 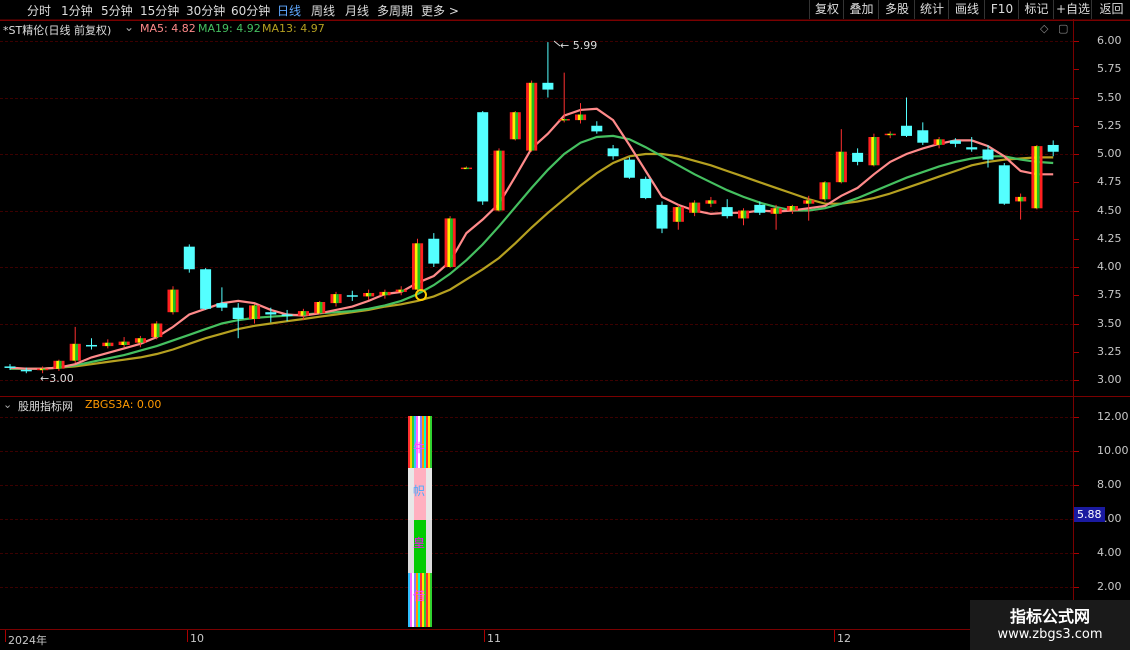 What do you see at coordinates (197, 638) in the screenshot?
I see `date-label: 10` at bounding box center [197, 638].